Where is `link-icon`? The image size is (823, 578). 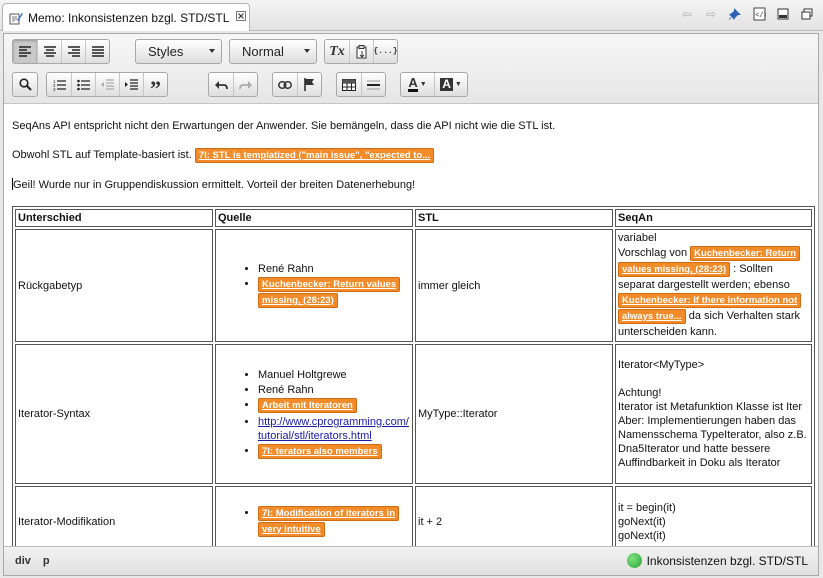 link-icon is located at coordinates (285, 84).